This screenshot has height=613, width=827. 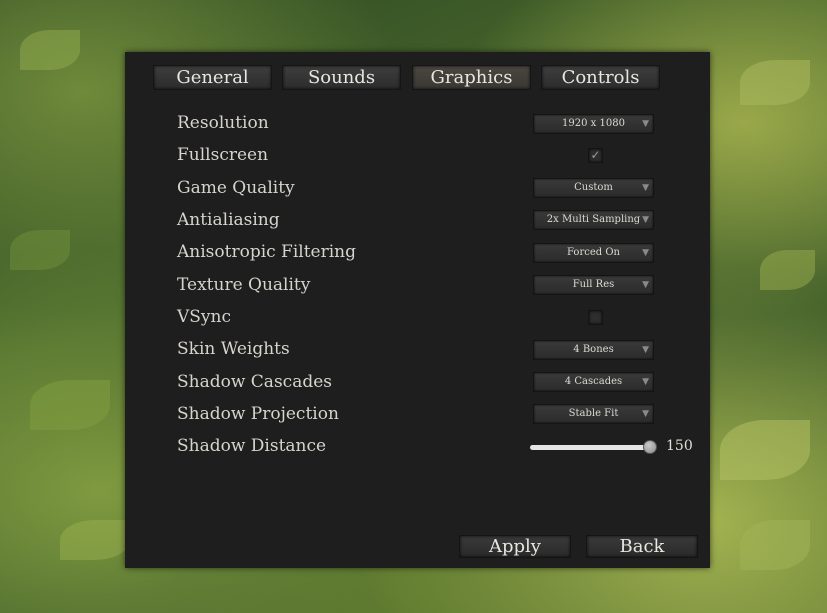 I want to click on skin-weights-label: Skin Weights, so click(x=233, y=349).